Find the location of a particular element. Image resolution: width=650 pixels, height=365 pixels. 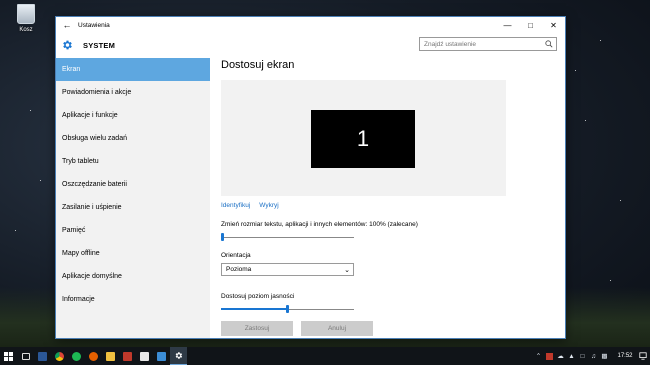

sidebar-item-label: Informacje is located at coordinates (78, 299).